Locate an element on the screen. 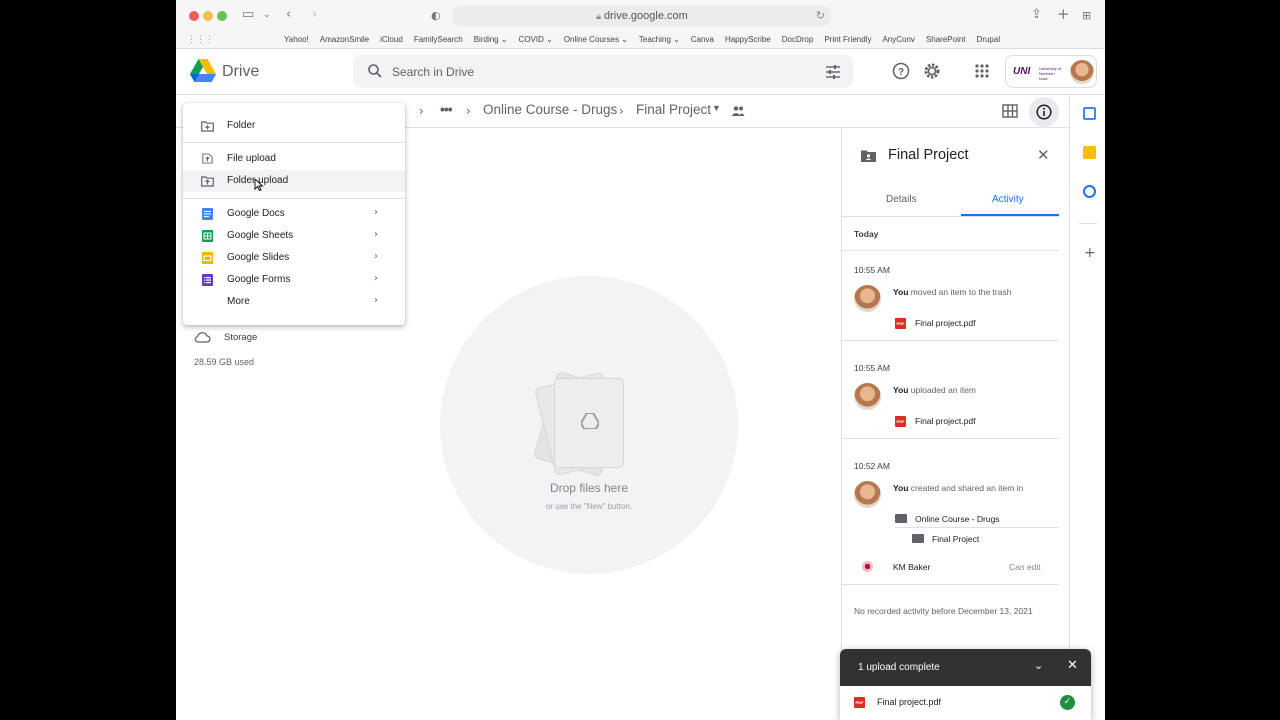 The height and width of the screenshot is (720, 1280). favorite-link: iCloud is located at coordinates (391, 39).